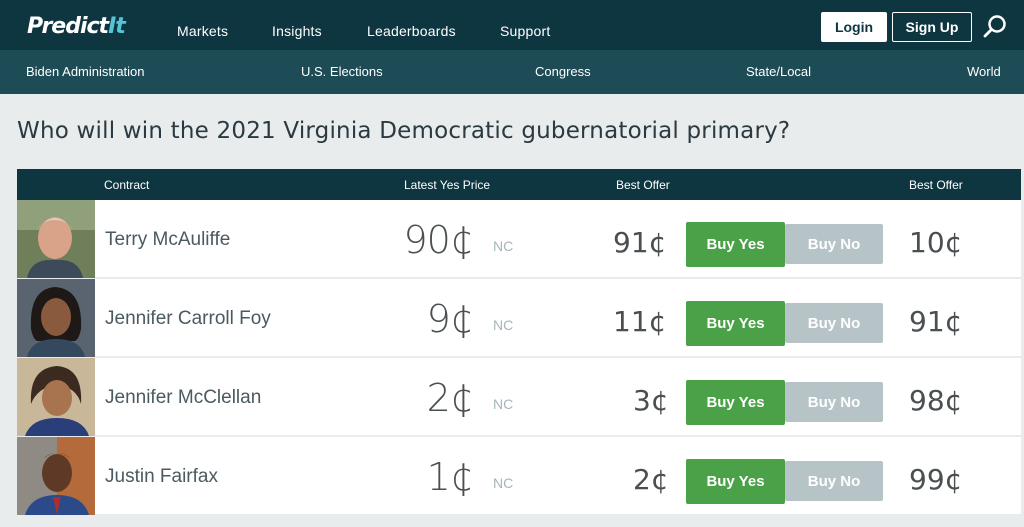 This screenshot has height=527, width=1024. What do you see at coordinates (936, 479) in the screenshot?
I see `best-offer-no: 99¢` at bounding box center [936, 479].